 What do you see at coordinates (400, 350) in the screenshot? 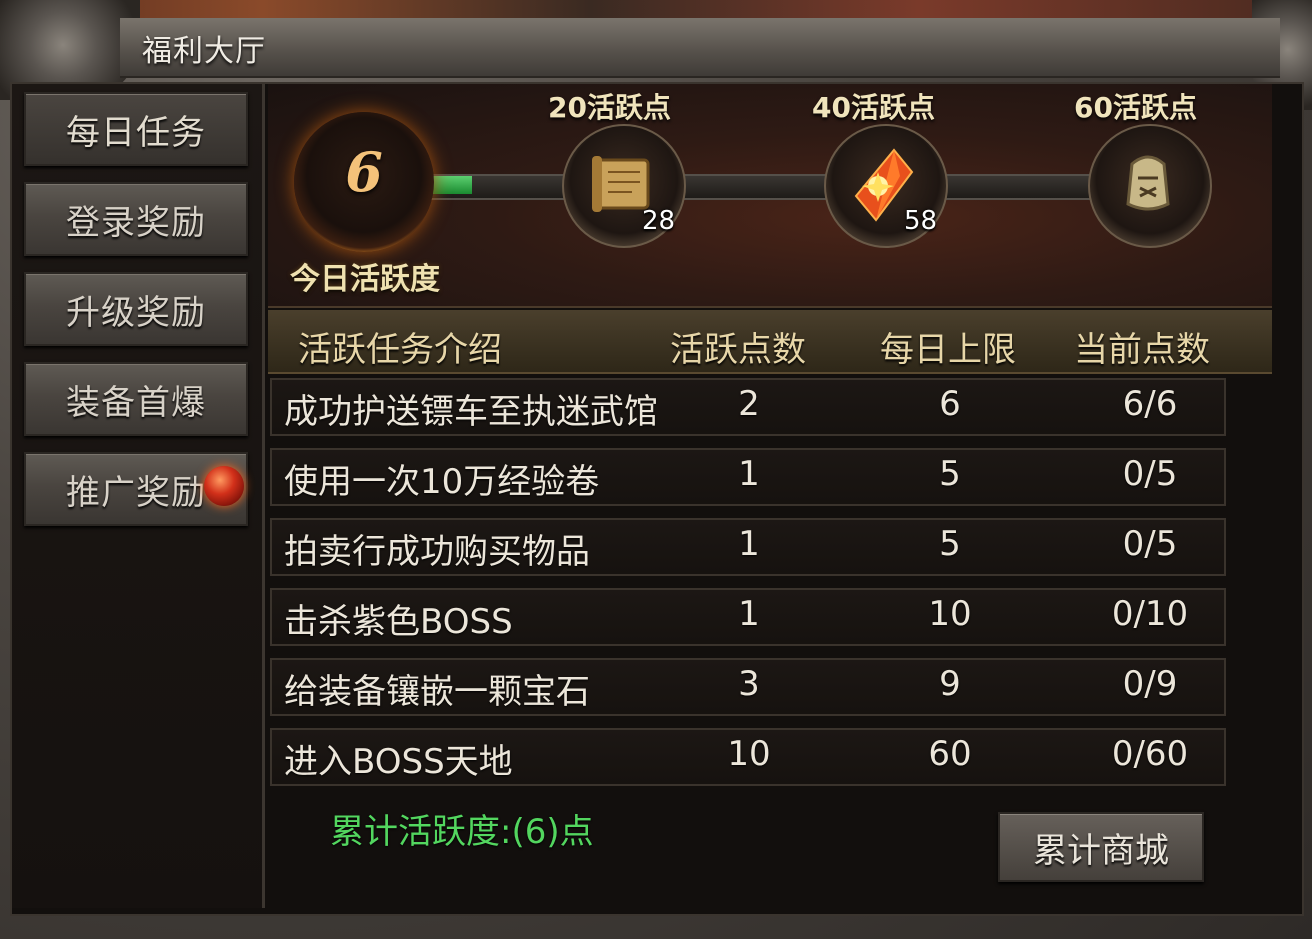
I see `header-task-description: 活跃任务介绍` at bounding box center [400, 350].